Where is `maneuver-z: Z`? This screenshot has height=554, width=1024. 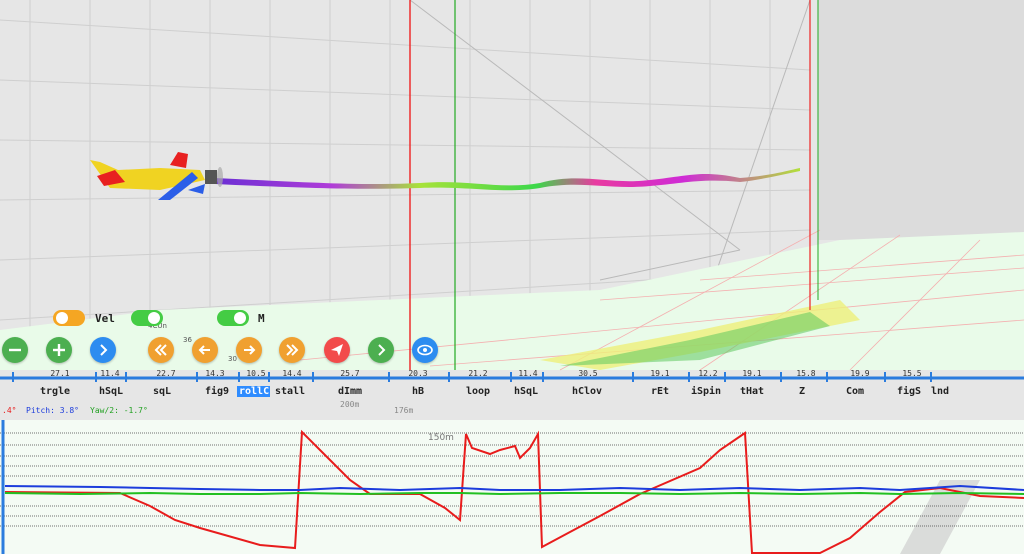 maneuver-z: Z is located at coordinates (802, 391).